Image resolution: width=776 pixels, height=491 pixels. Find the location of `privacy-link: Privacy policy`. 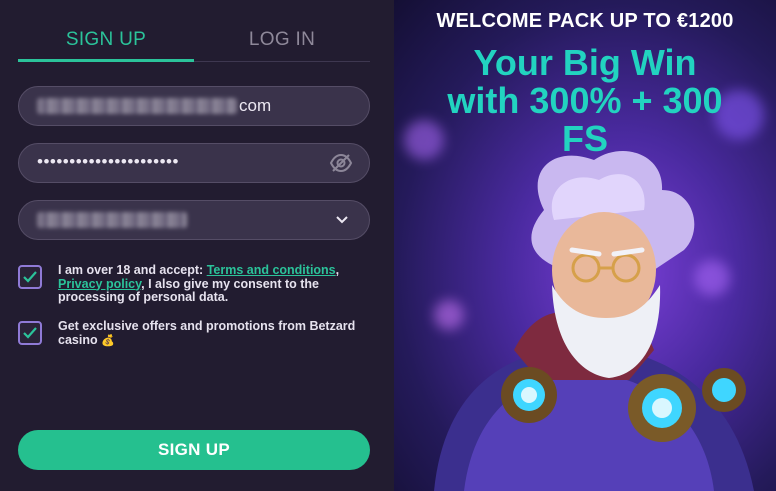

privacy-link: Privacy policy is located at coordinates (99, 284).